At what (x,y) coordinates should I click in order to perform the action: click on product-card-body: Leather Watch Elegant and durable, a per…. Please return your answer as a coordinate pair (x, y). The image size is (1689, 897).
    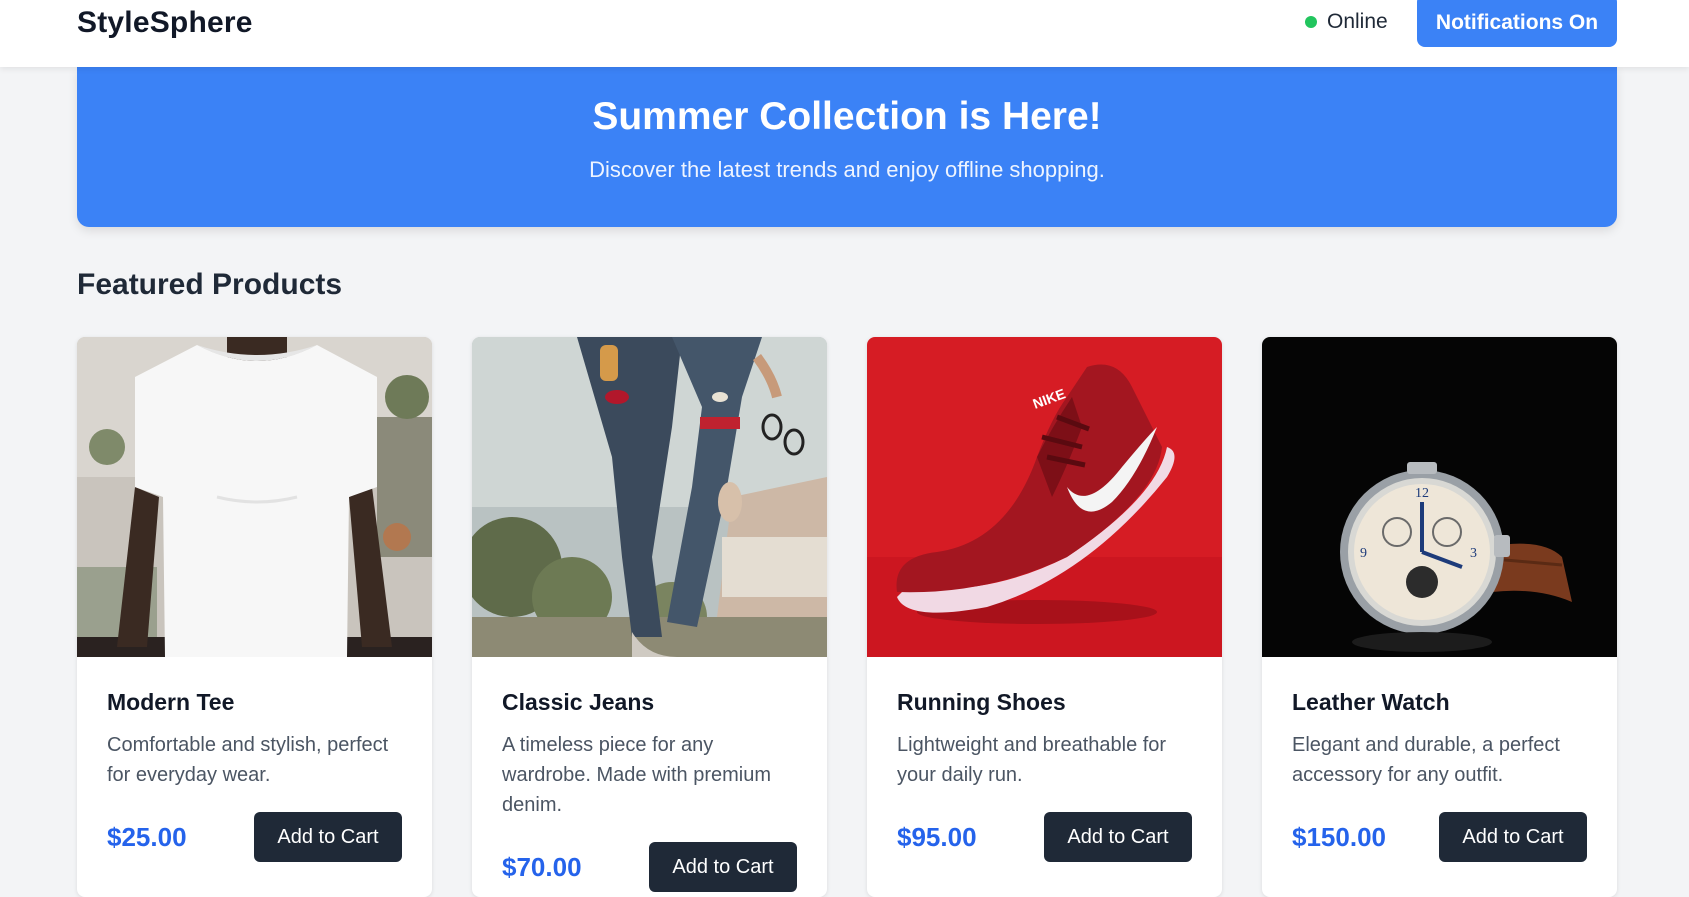
    Looking at the image, I should click on (1439, 759).